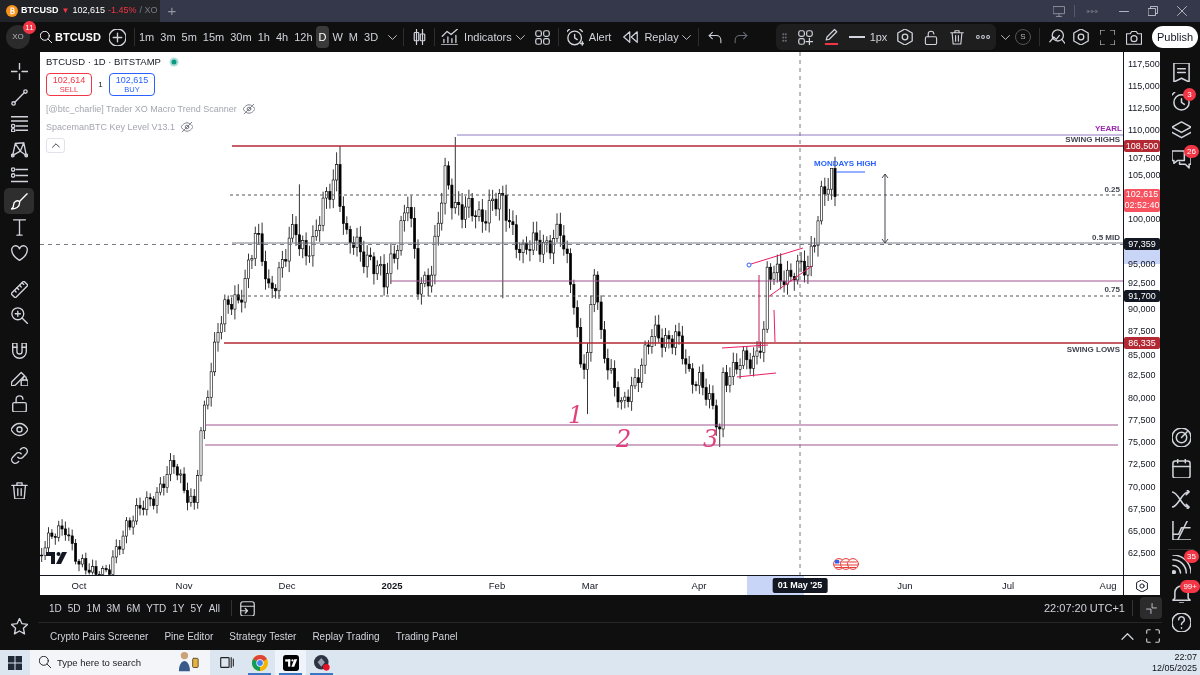 This screenshot has width=1200, height=675. Describe the element at coordinates (56, 558) in the screenshot. I see `logo-icon` at that location.